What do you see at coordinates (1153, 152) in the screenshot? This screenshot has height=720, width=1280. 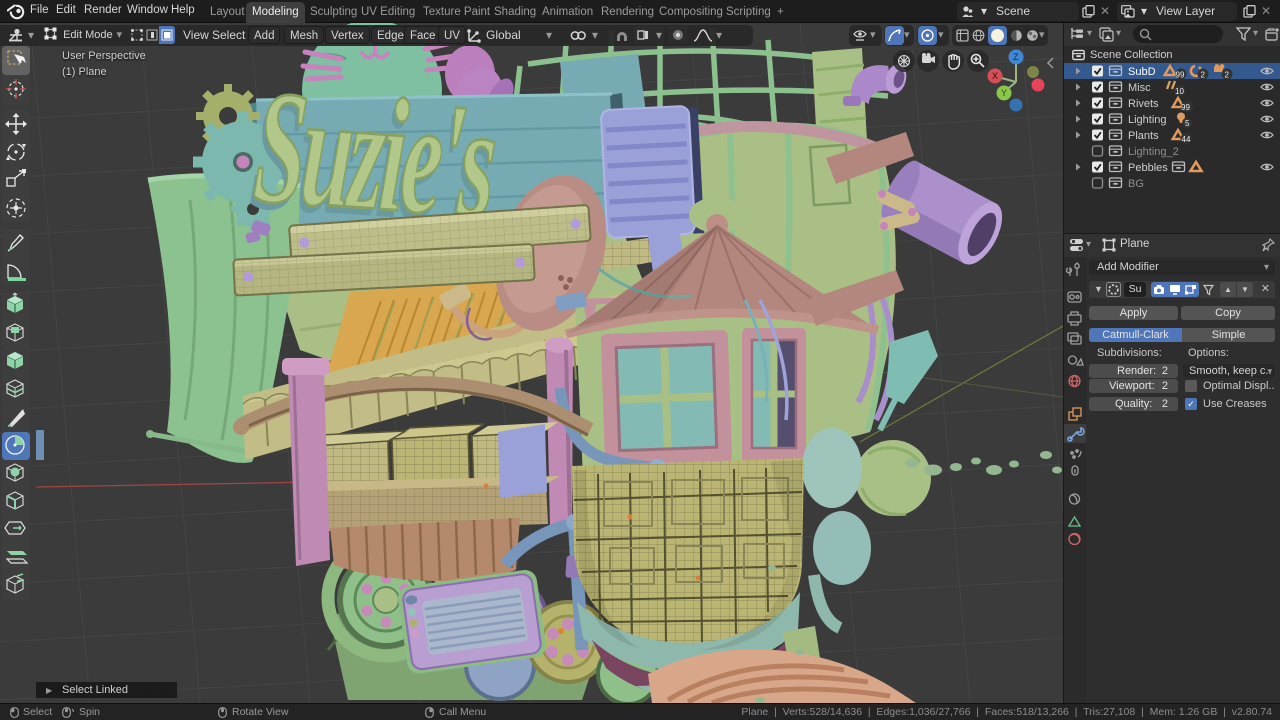 I see `svg-text: Lighting_2` at bounding box center [1153, 152].